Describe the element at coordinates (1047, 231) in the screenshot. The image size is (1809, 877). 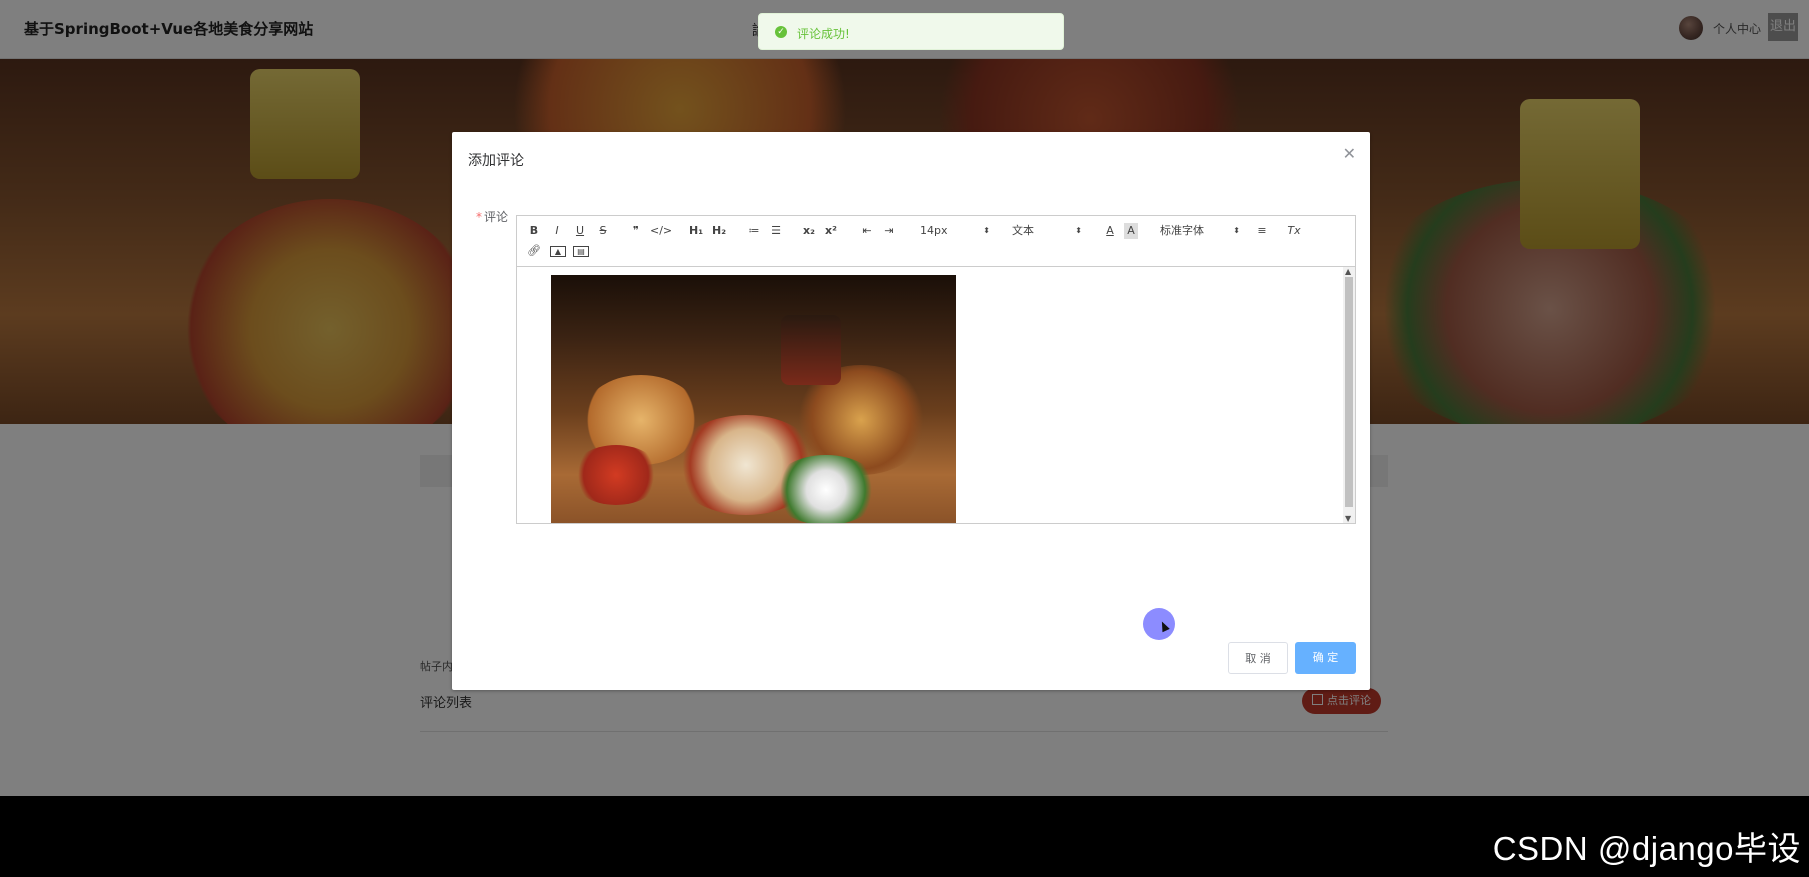
I see `header-format-select: 文本 ⬍` at that location.